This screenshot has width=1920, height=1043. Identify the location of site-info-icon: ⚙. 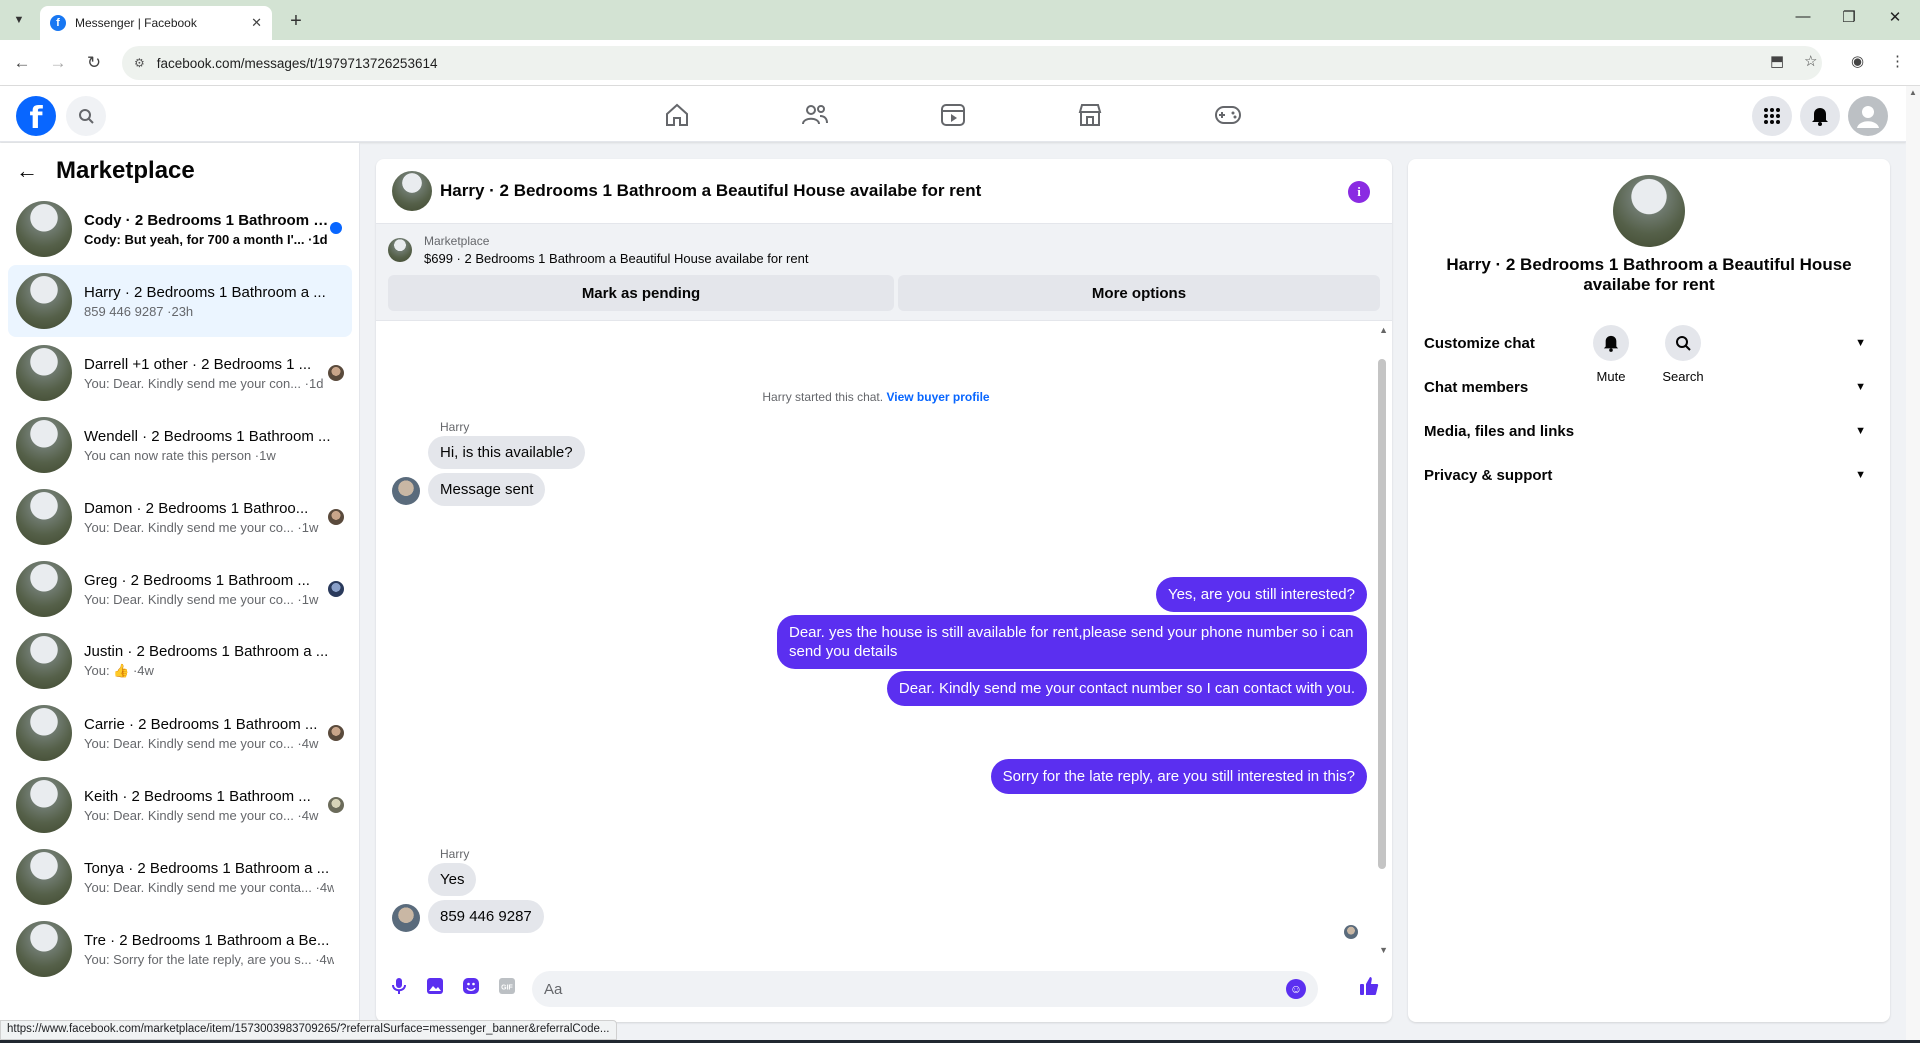
(139, 63).